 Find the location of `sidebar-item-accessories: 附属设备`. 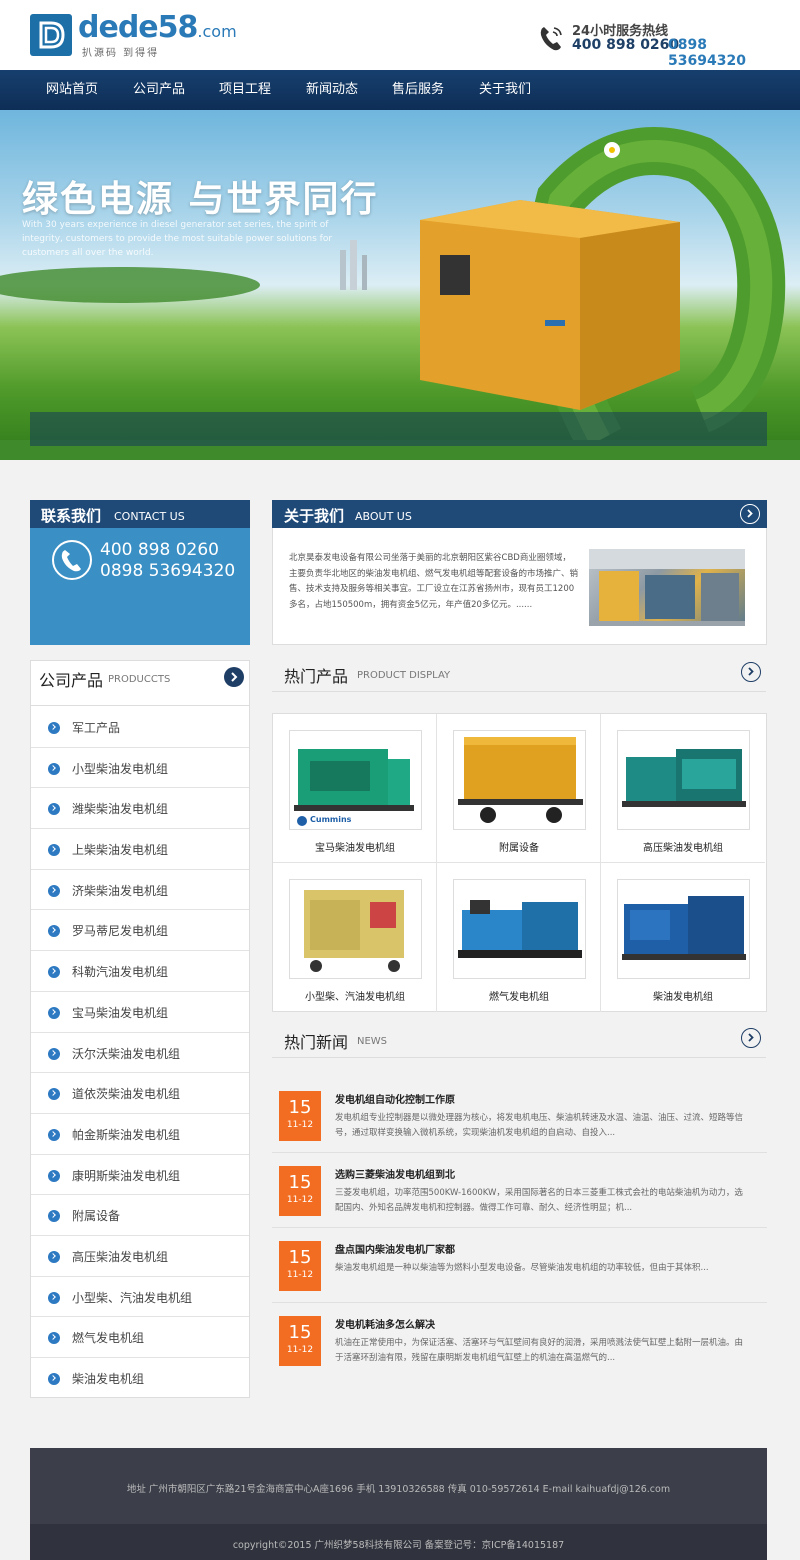

sidebar-item-accessories: 附属设备 is located at coordinates (140, 1215).